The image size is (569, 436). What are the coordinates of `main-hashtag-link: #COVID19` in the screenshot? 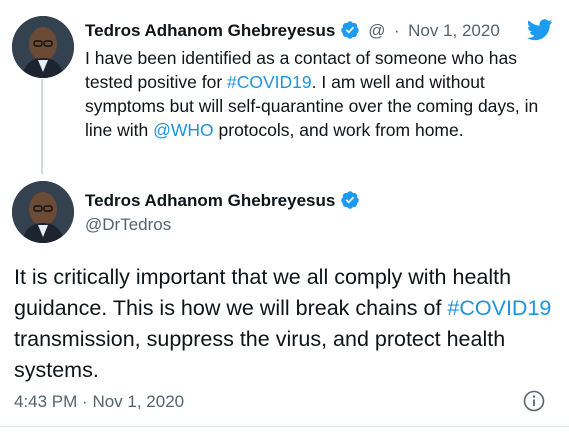 It's located at (499, 308).